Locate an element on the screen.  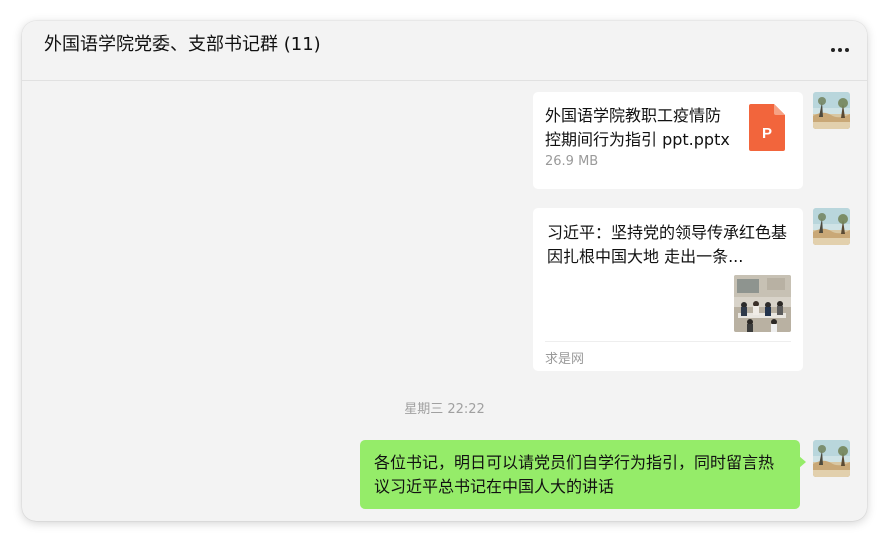
text-message-content: 各位书记，明日可以请党员们自学行为指引，同时留言热议习近平总书记在中国人大的讲话 is located at coordinates (574, 474).